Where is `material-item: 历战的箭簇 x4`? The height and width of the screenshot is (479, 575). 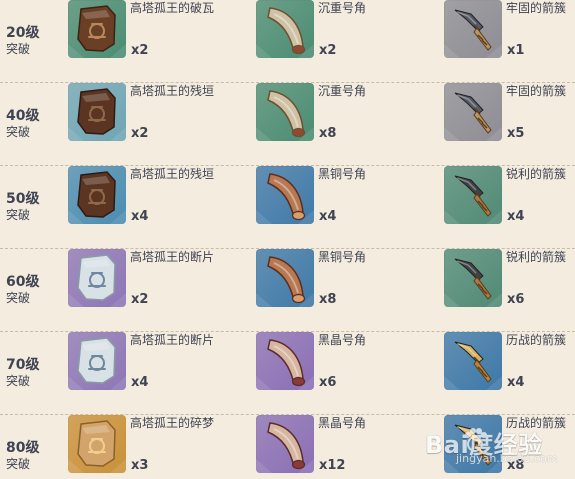
material-item: 历战的箭簇 x4 is located at coordinates (509, 373).